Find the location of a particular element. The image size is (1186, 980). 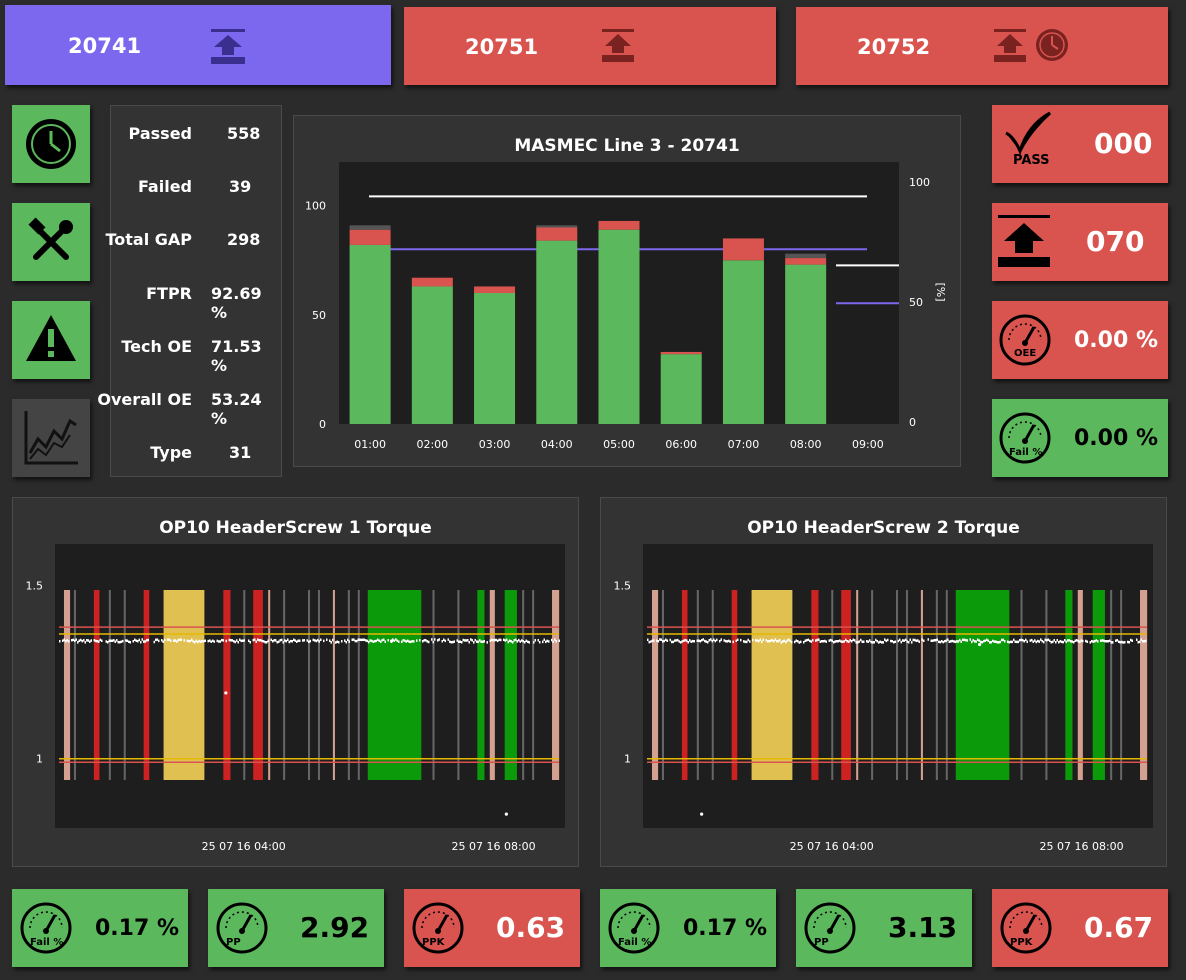

y2-axis-label: [%] is located at coordinates (940, 291).